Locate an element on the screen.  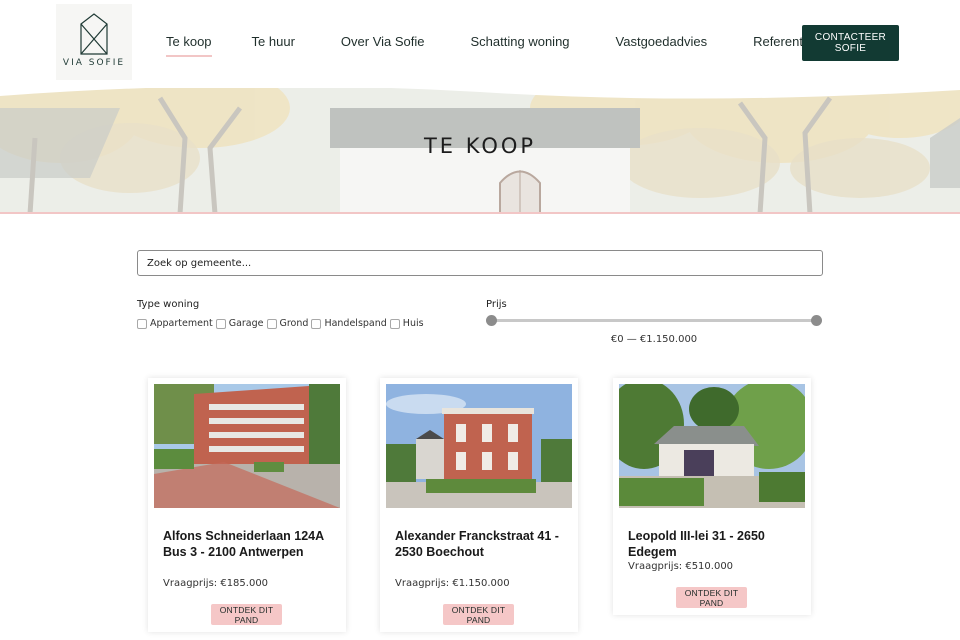
slider-min-handle is located at coordinates (491, 320).